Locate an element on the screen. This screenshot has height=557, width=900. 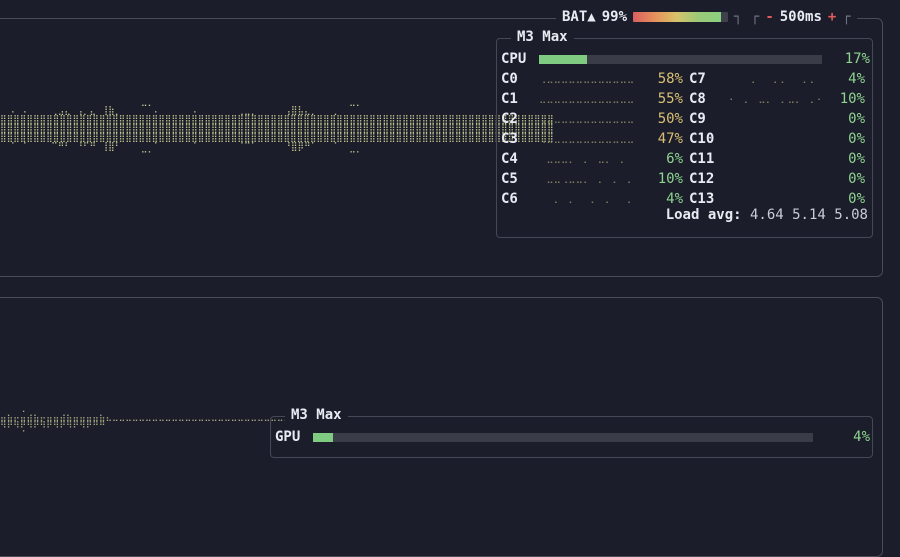
core-sparkline: ⠄⠀⡀⠀⣀⡀⠀⡀⣀⡀⠀⡀⠄ is located at coordinates (777, 98).